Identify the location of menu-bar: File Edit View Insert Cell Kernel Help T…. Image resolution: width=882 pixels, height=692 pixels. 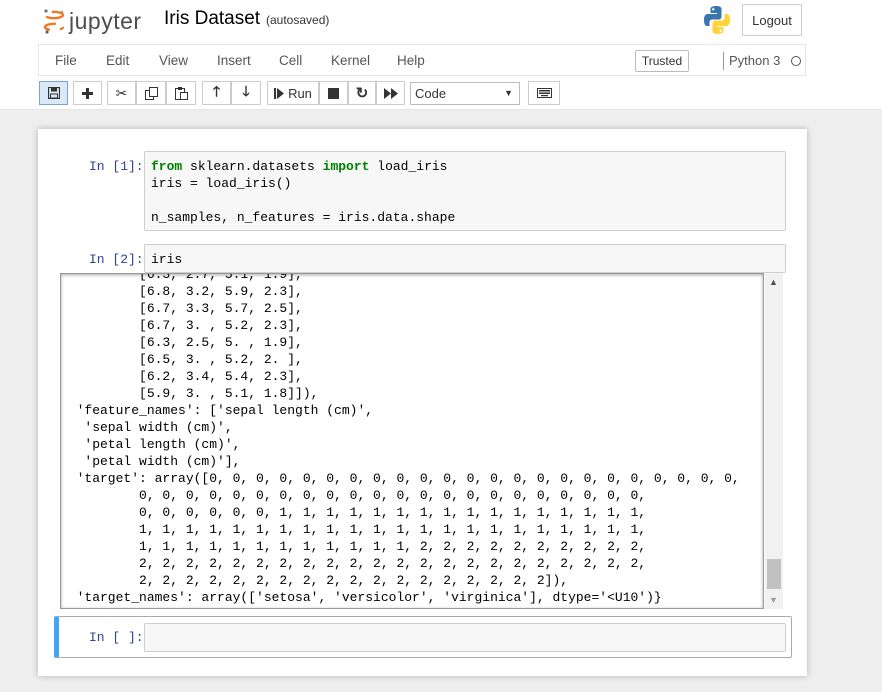
(422, 60).